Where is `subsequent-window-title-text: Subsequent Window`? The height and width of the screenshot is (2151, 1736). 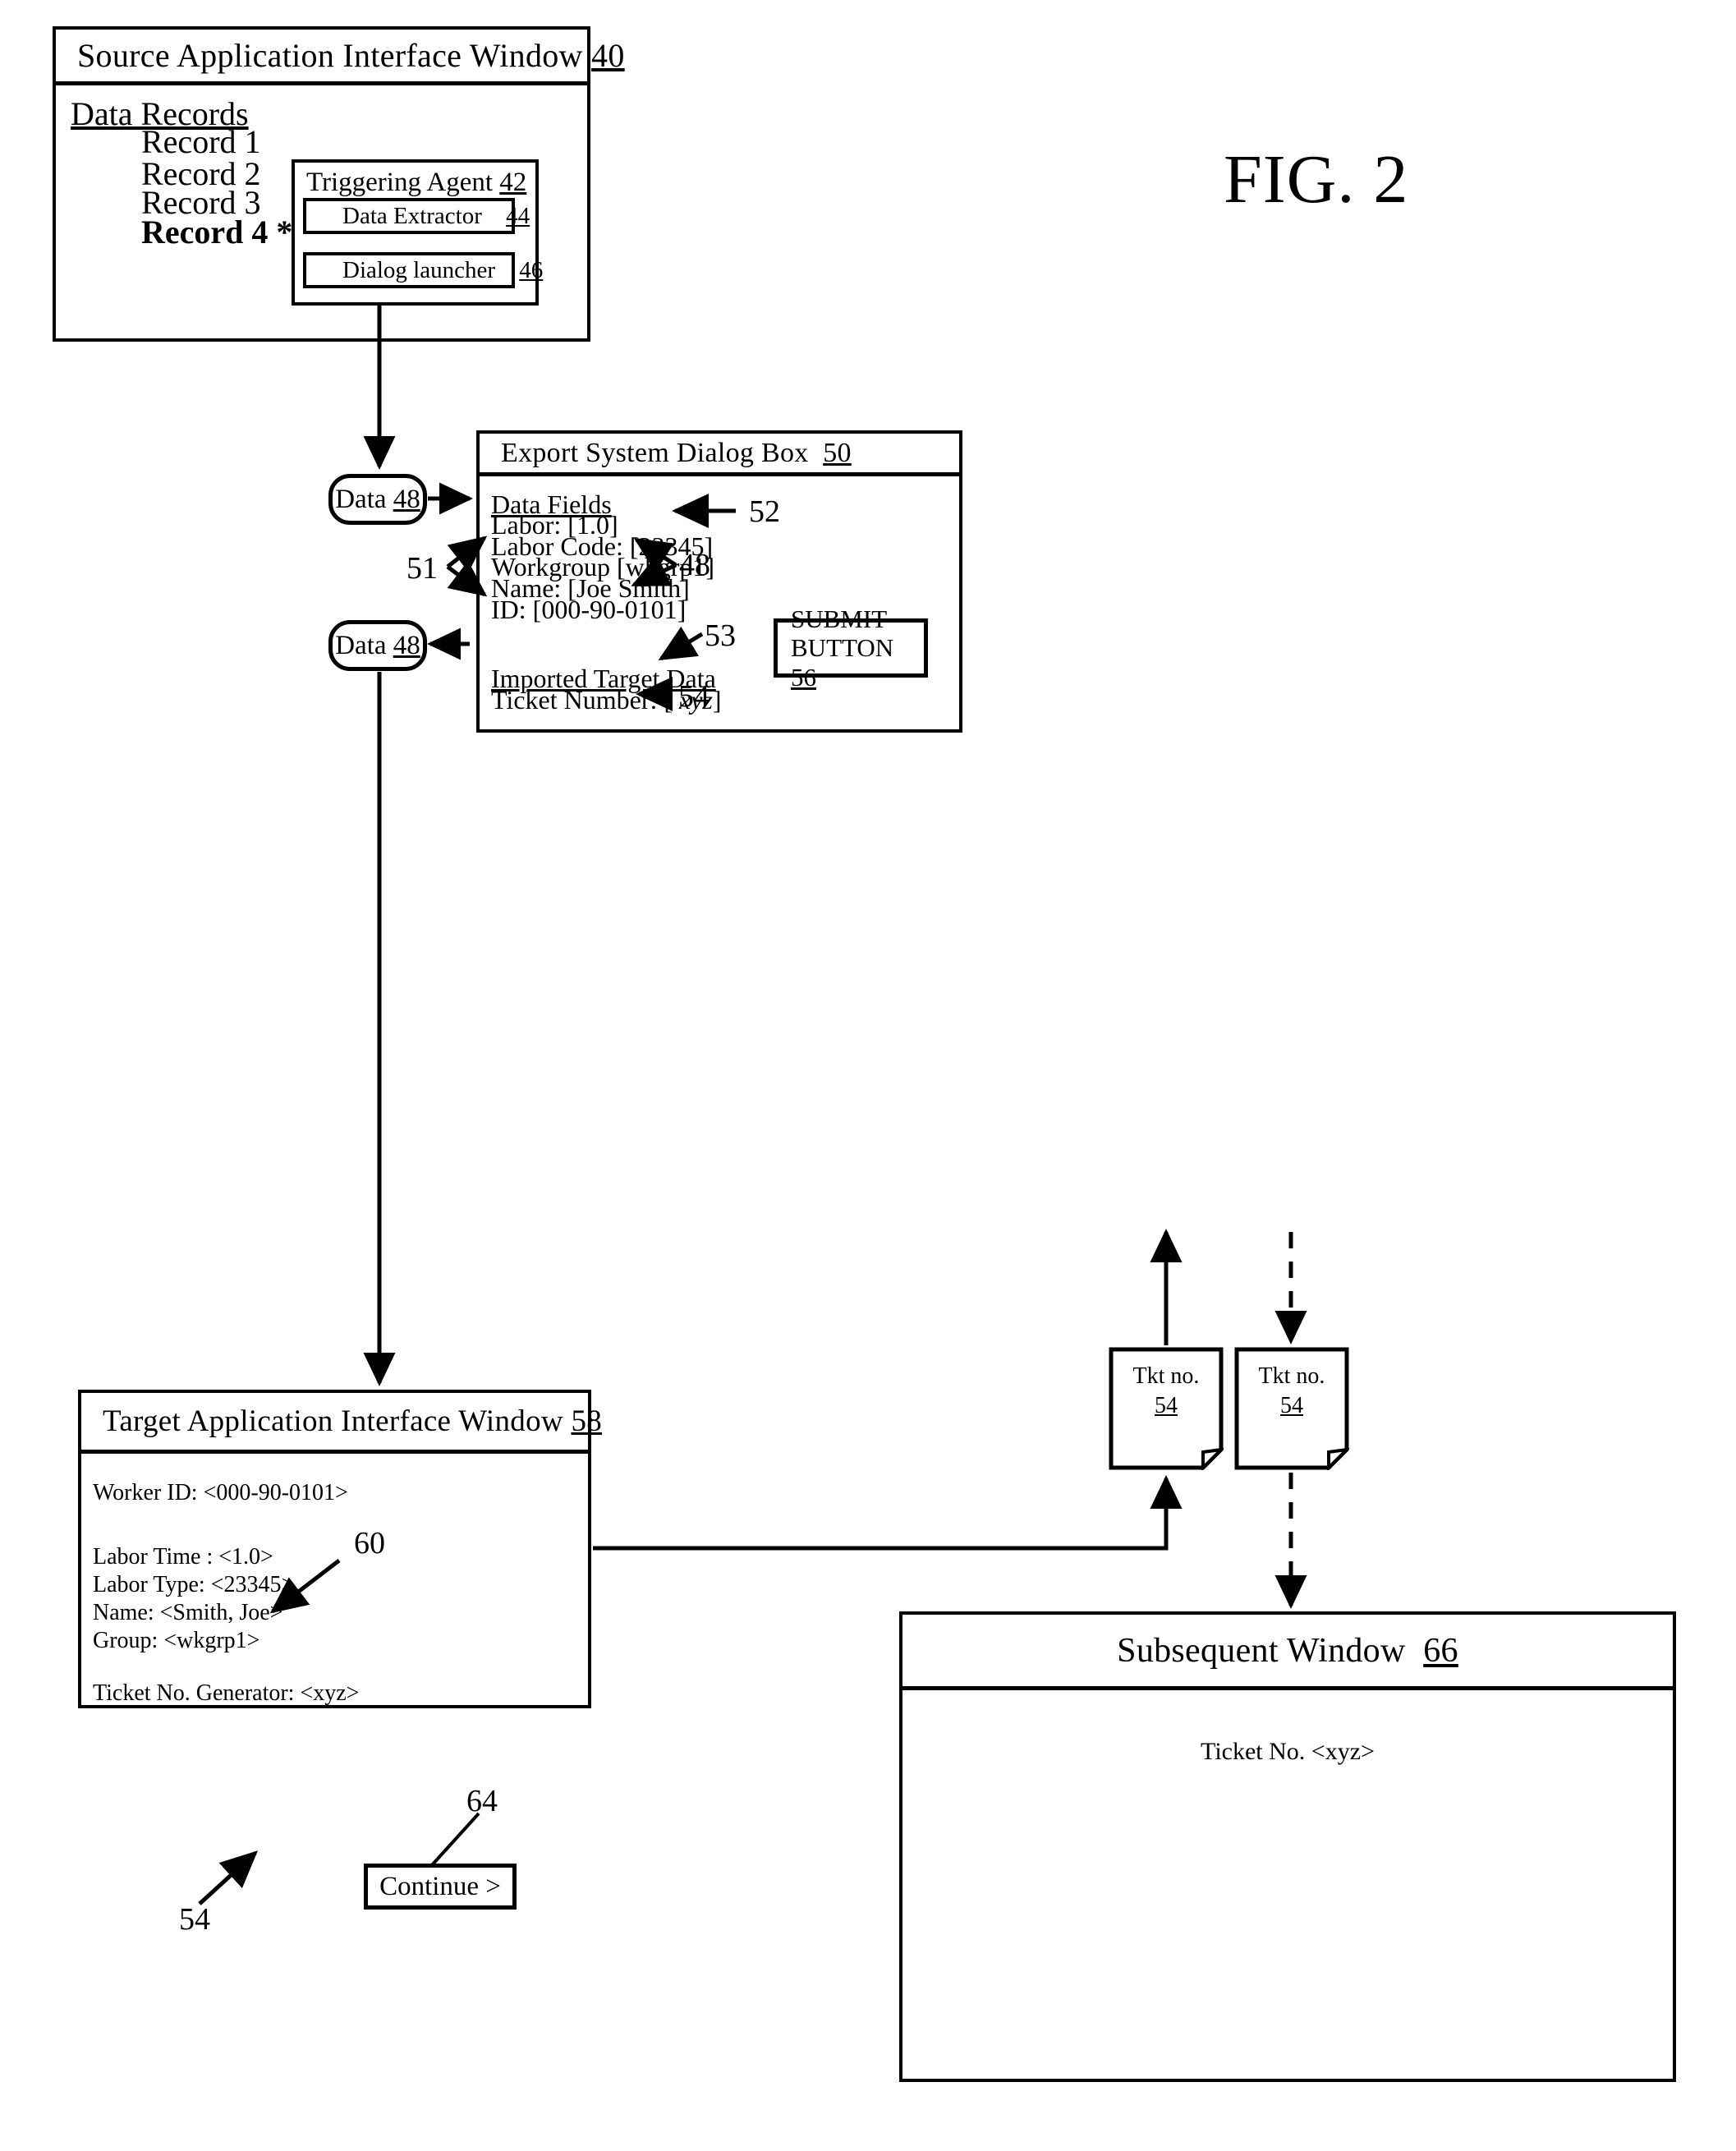 subsequent-window-title-text: Subsequent Window is located at coordinates (1261, 1650).